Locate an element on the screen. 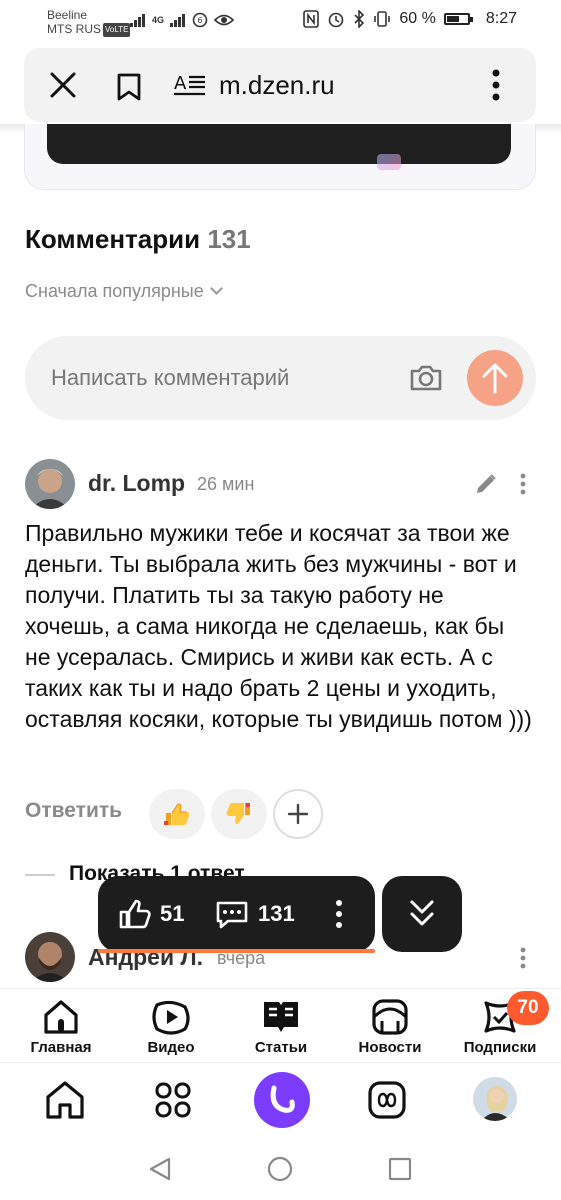 The width and height of the screenshot is (561, 1200). reaction-like-button is located at coordinates (177, 814).